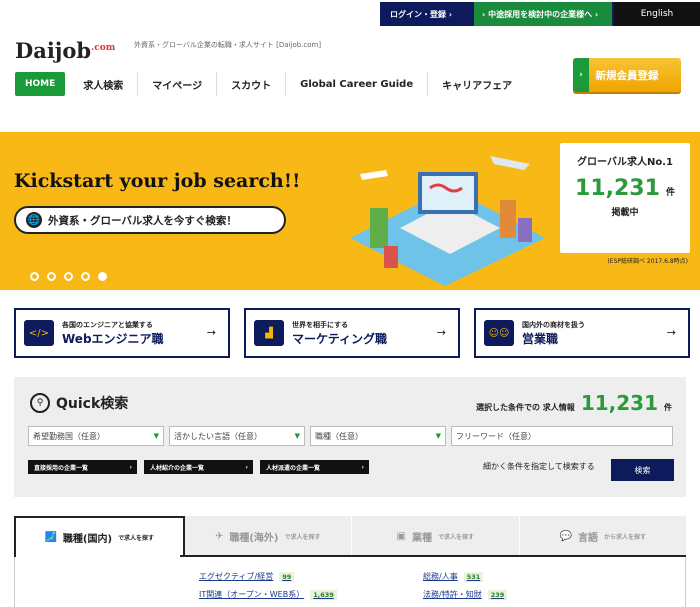 The width and height of the screenshot is (700, 607). Describe the element at coordinates (107, 324) in the screenshot. I see `category-sub: 各国のエンジニアと協業する` at that location.